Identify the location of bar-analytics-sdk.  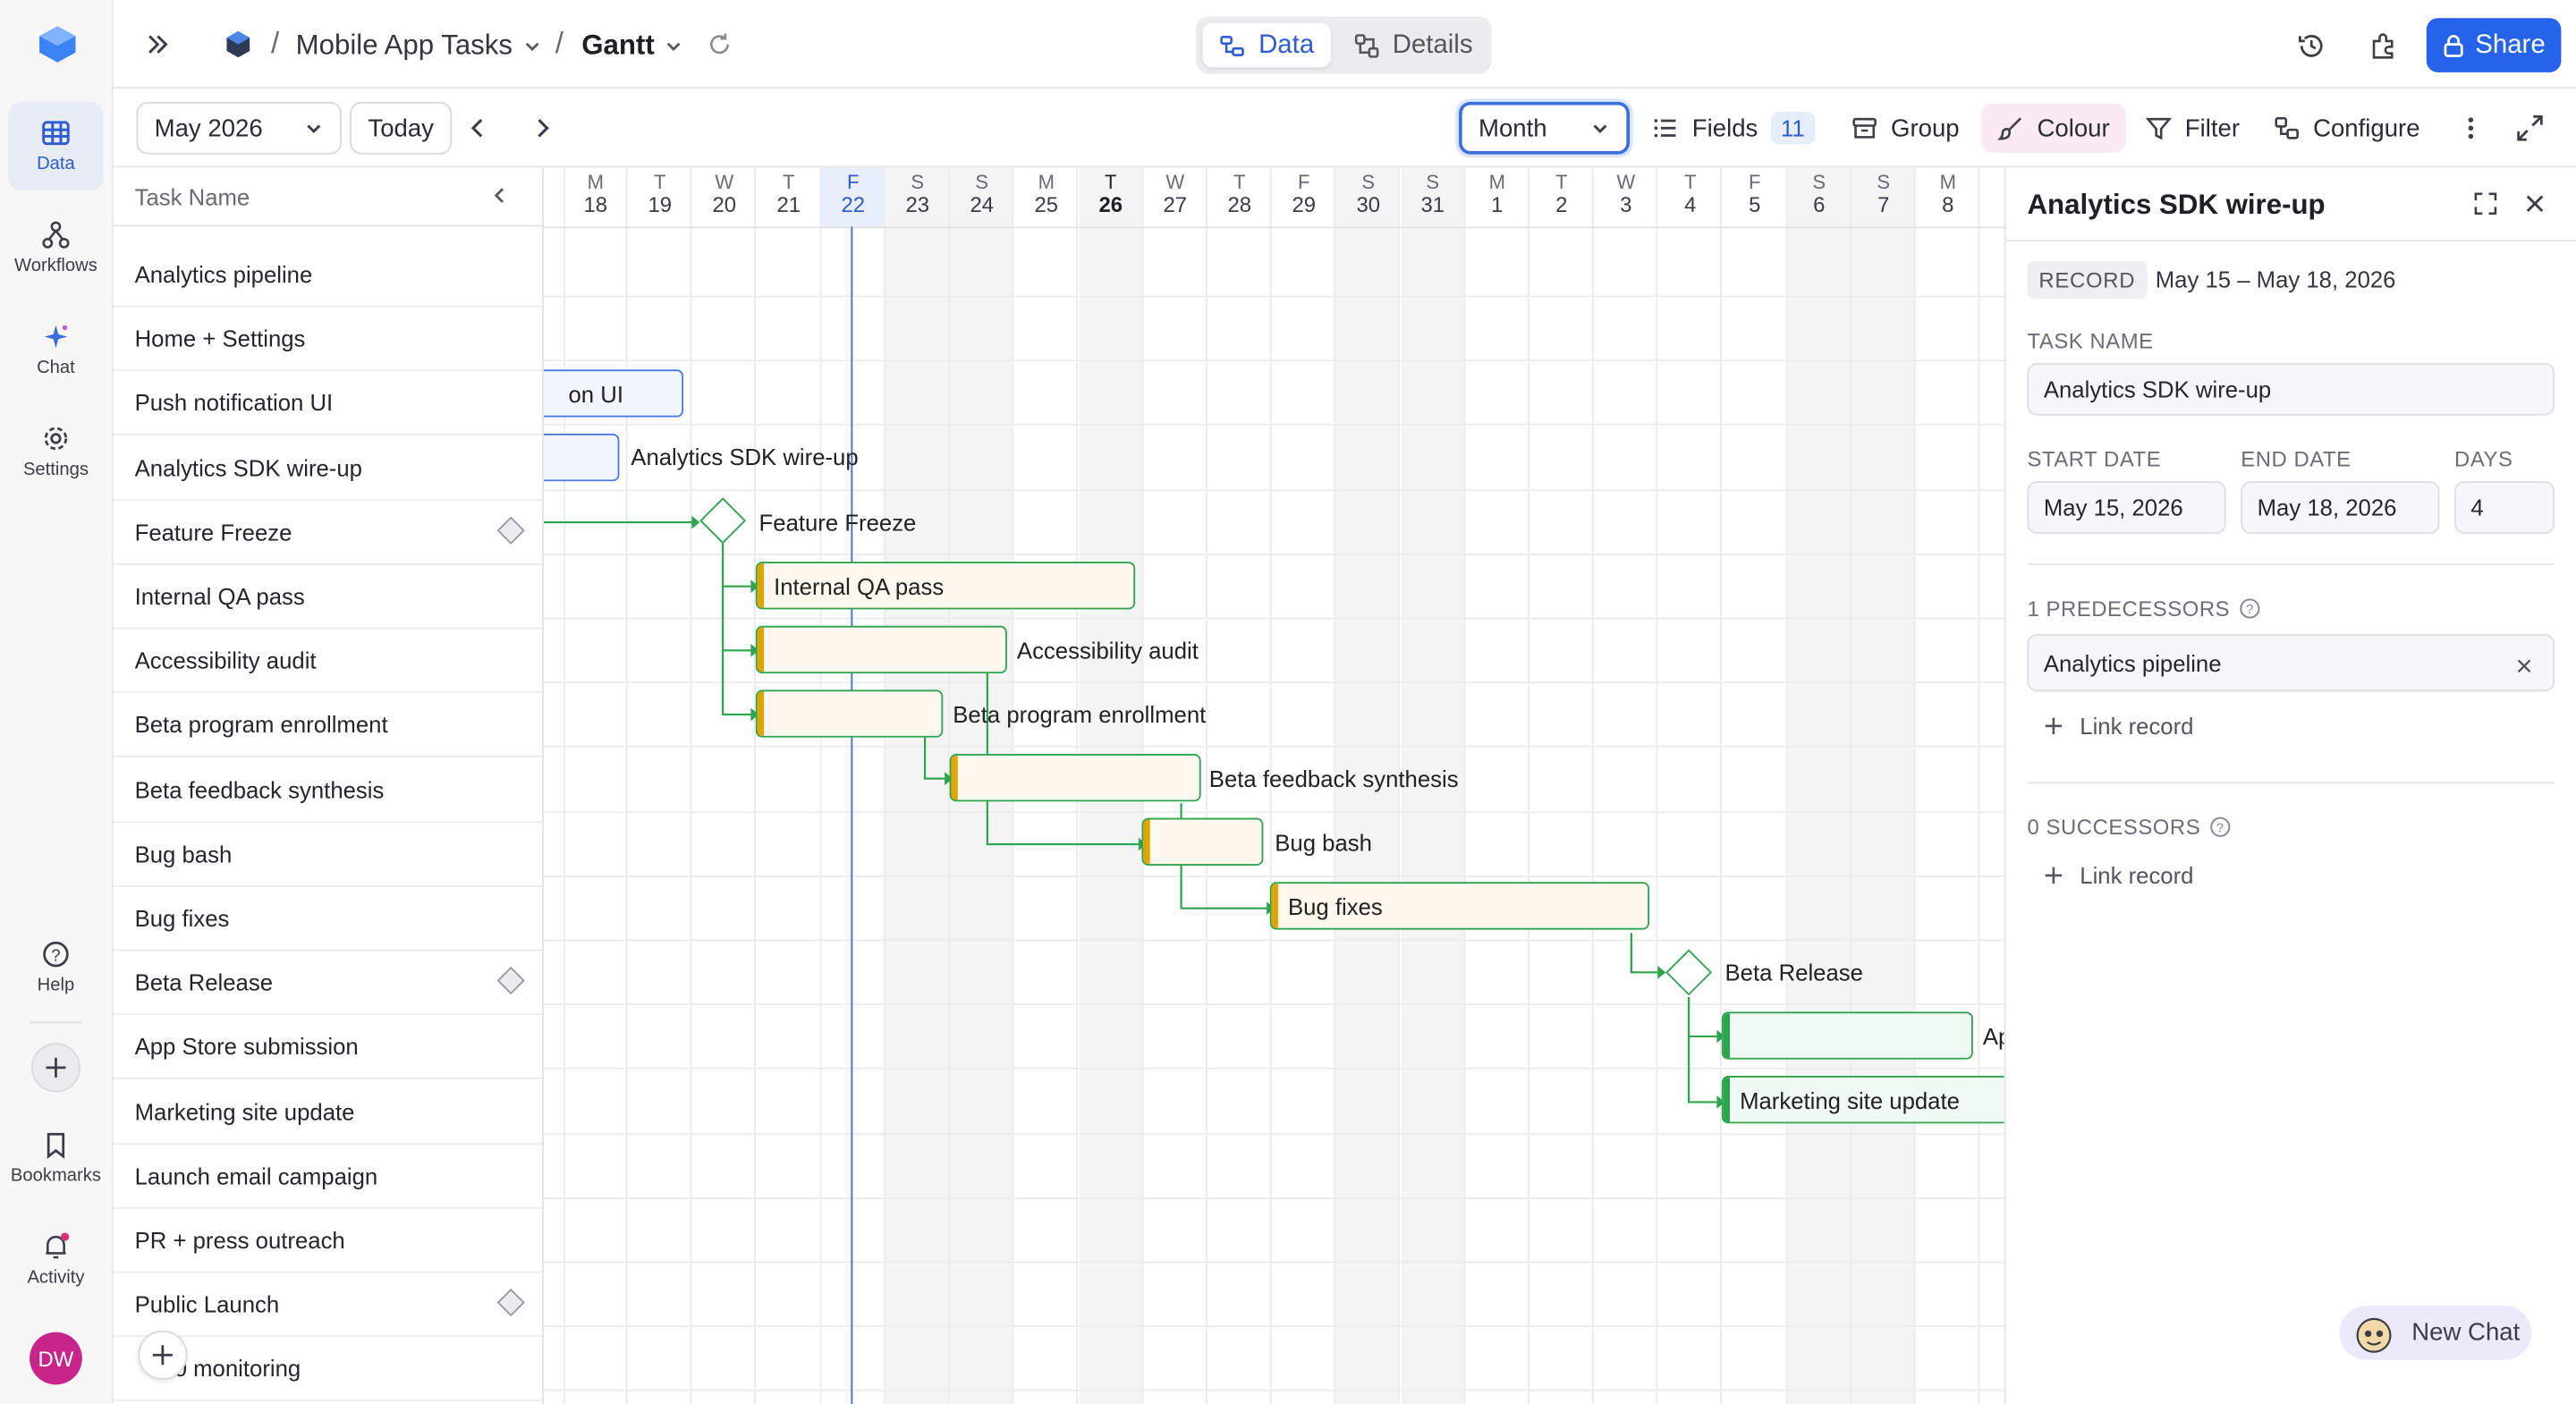
(581, 458).